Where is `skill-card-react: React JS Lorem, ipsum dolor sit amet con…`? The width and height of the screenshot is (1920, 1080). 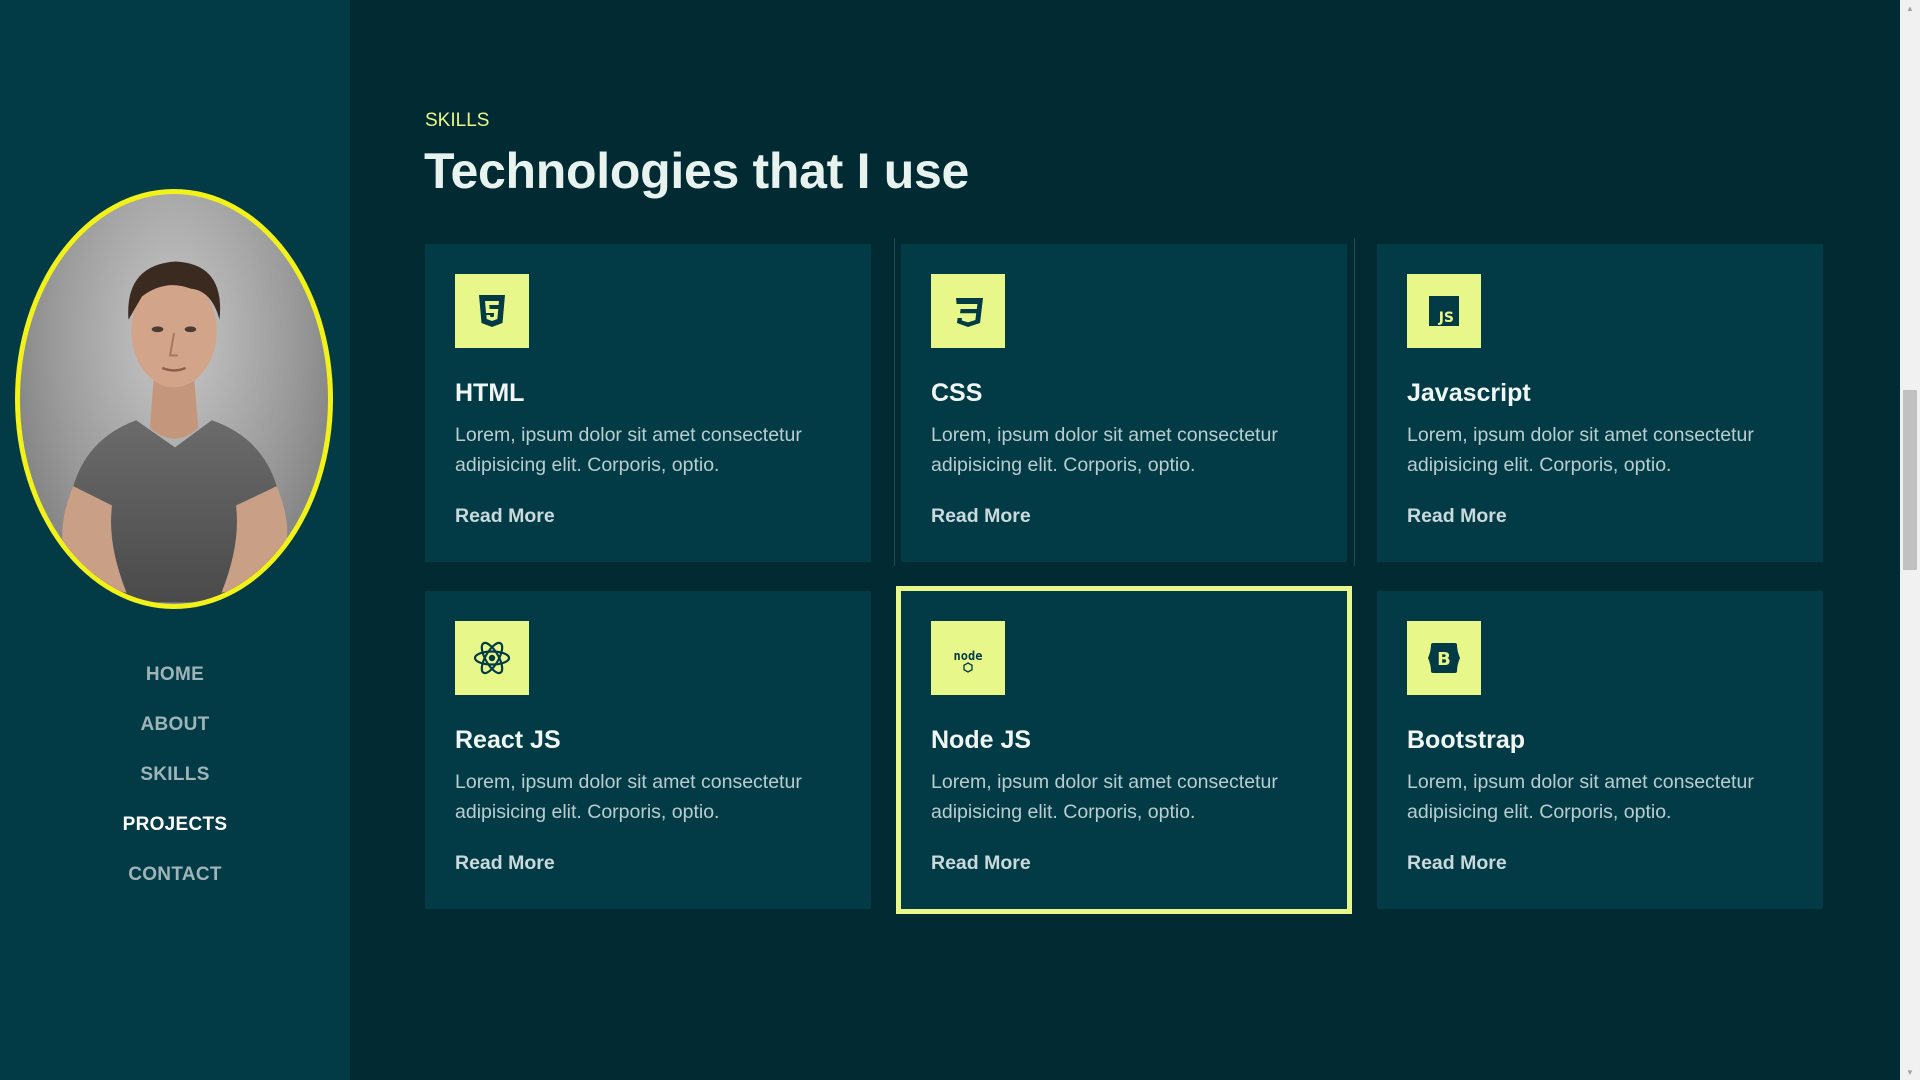 skill-card-react: React JS Lorem, ipsum dolor sit amet con… is located at coordinates (648, 750).